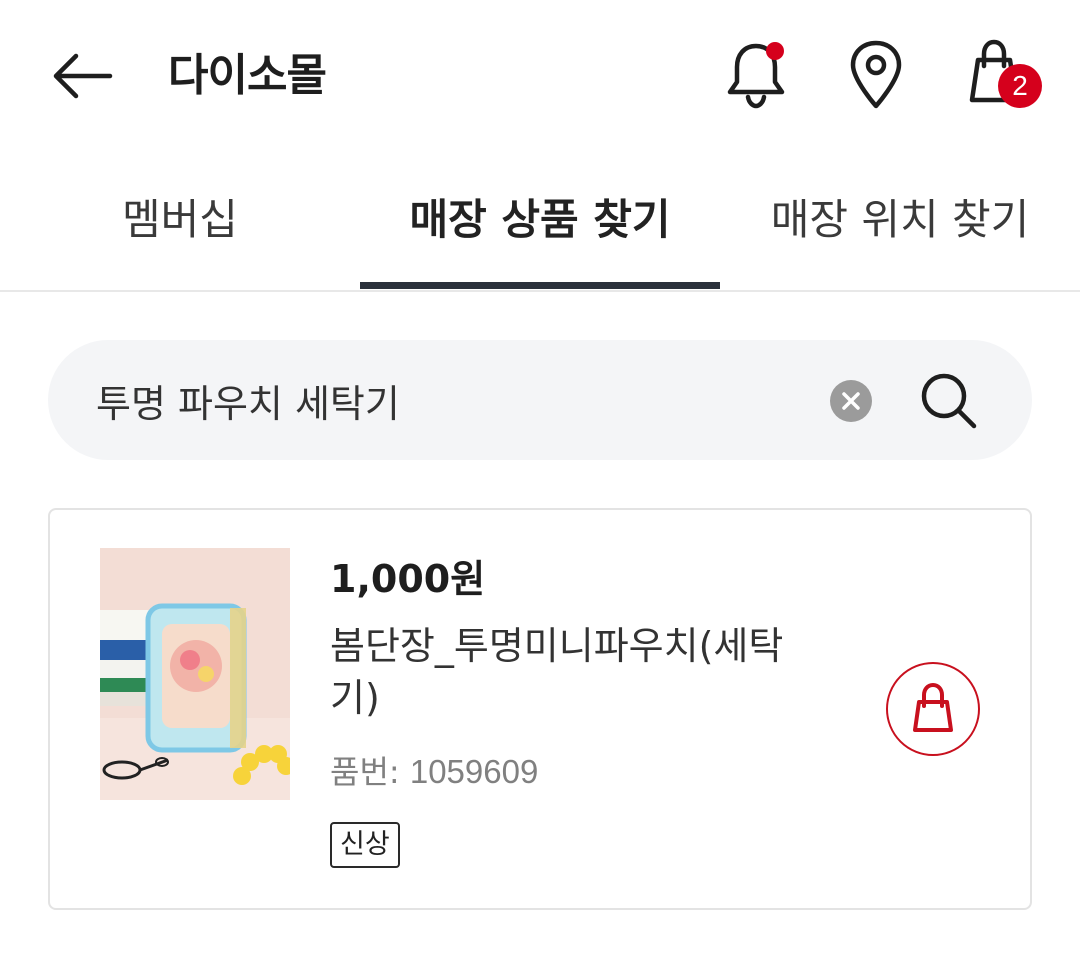 The width and height of the screenshot is (1080, 971). I want to click on product-code: 품번: 1059609, so click(434, 772).